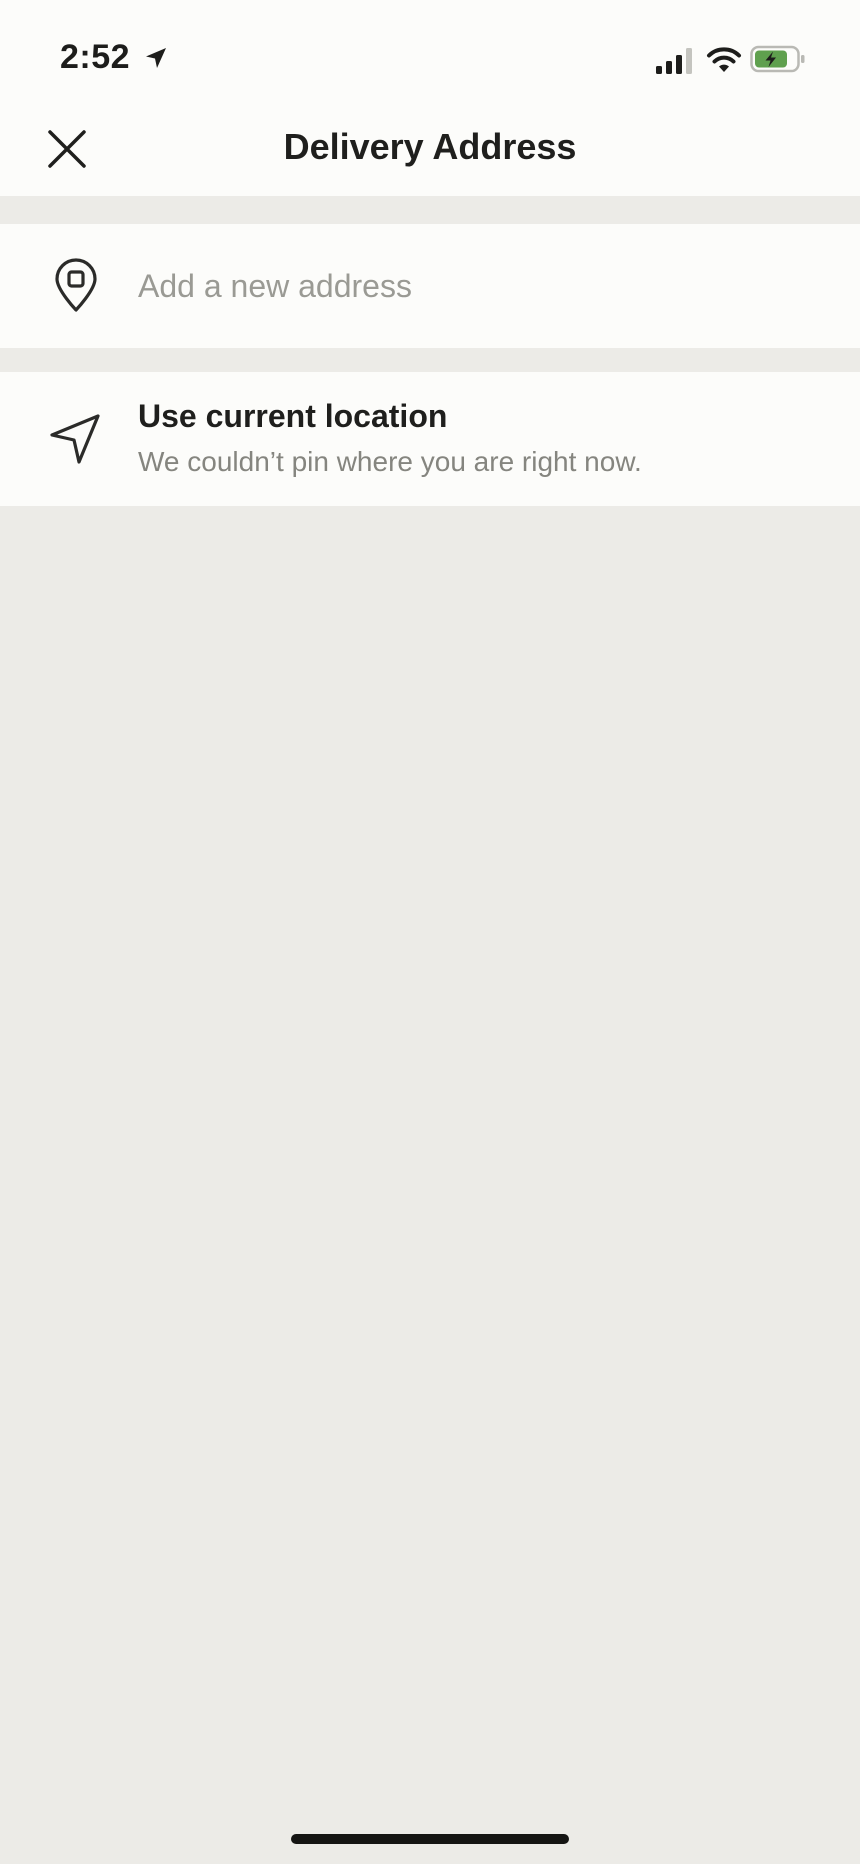  I want to click on battery-charging-icon, so click(777, 59).